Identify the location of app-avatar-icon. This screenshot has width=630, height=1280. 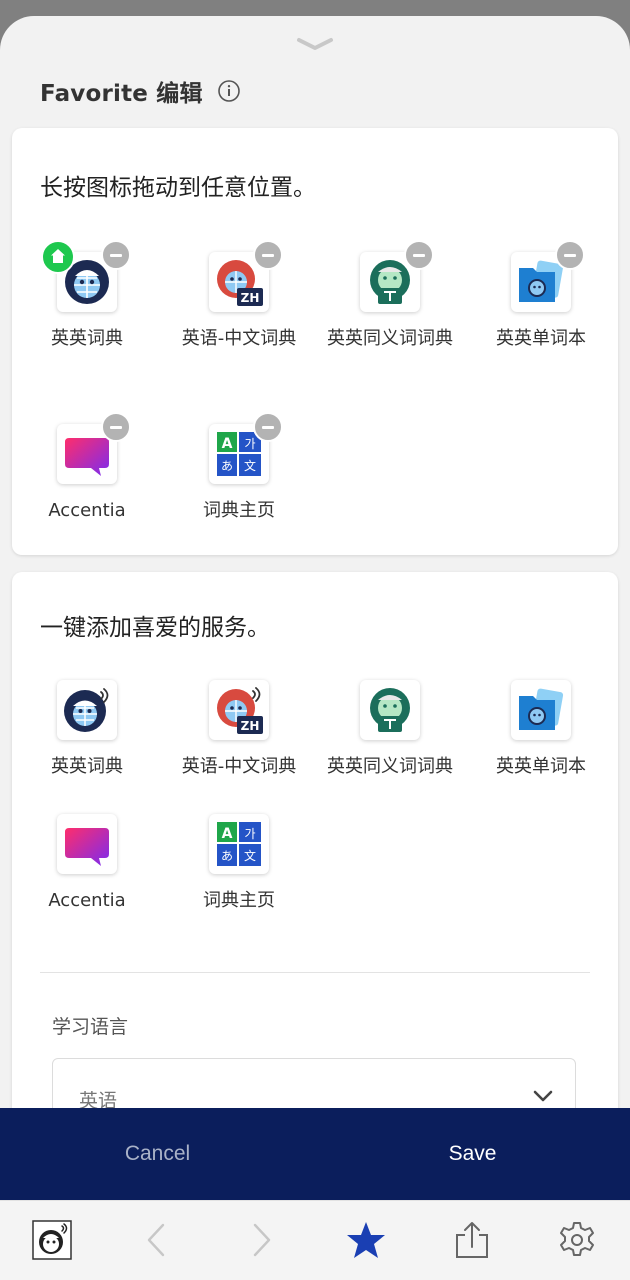
(52, 1240).